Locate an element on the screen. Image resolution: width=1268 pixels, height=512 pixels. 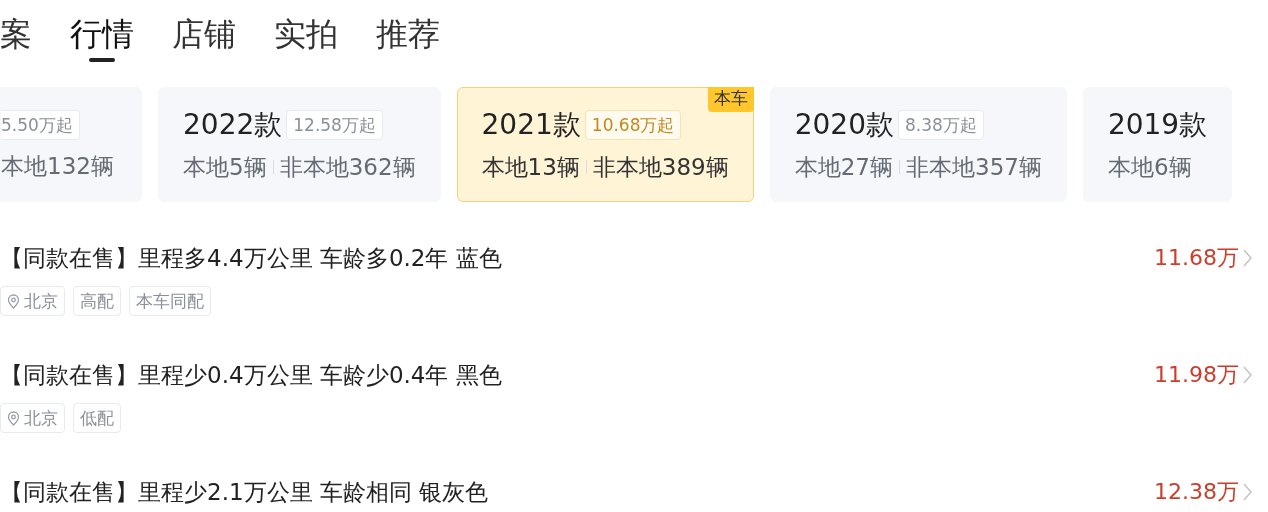
model-year: 2020款 is located at coordinates (844, 124).